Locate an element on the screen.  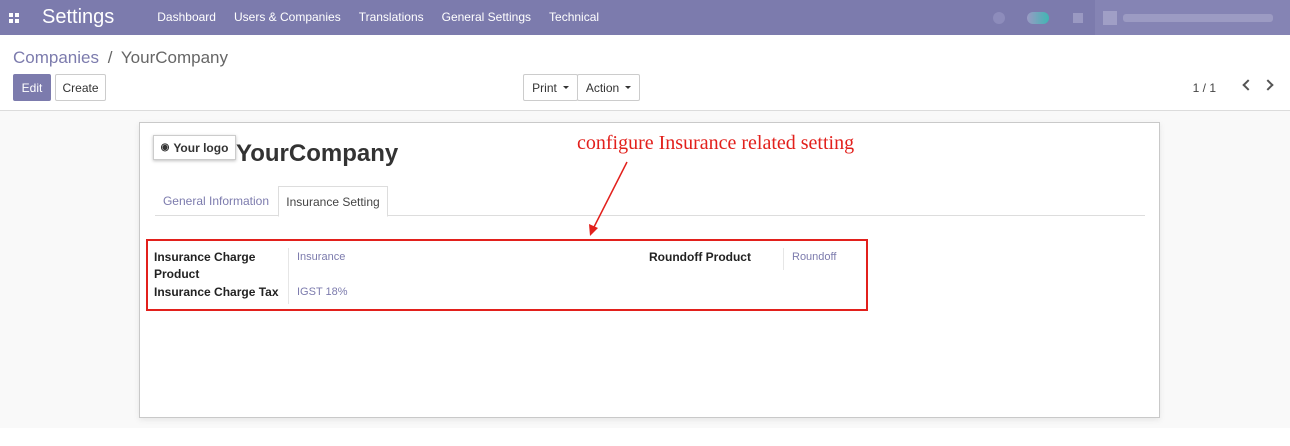
insurance-charge-product-label: Insurance Charge Product is located at coordinates (205, 265).